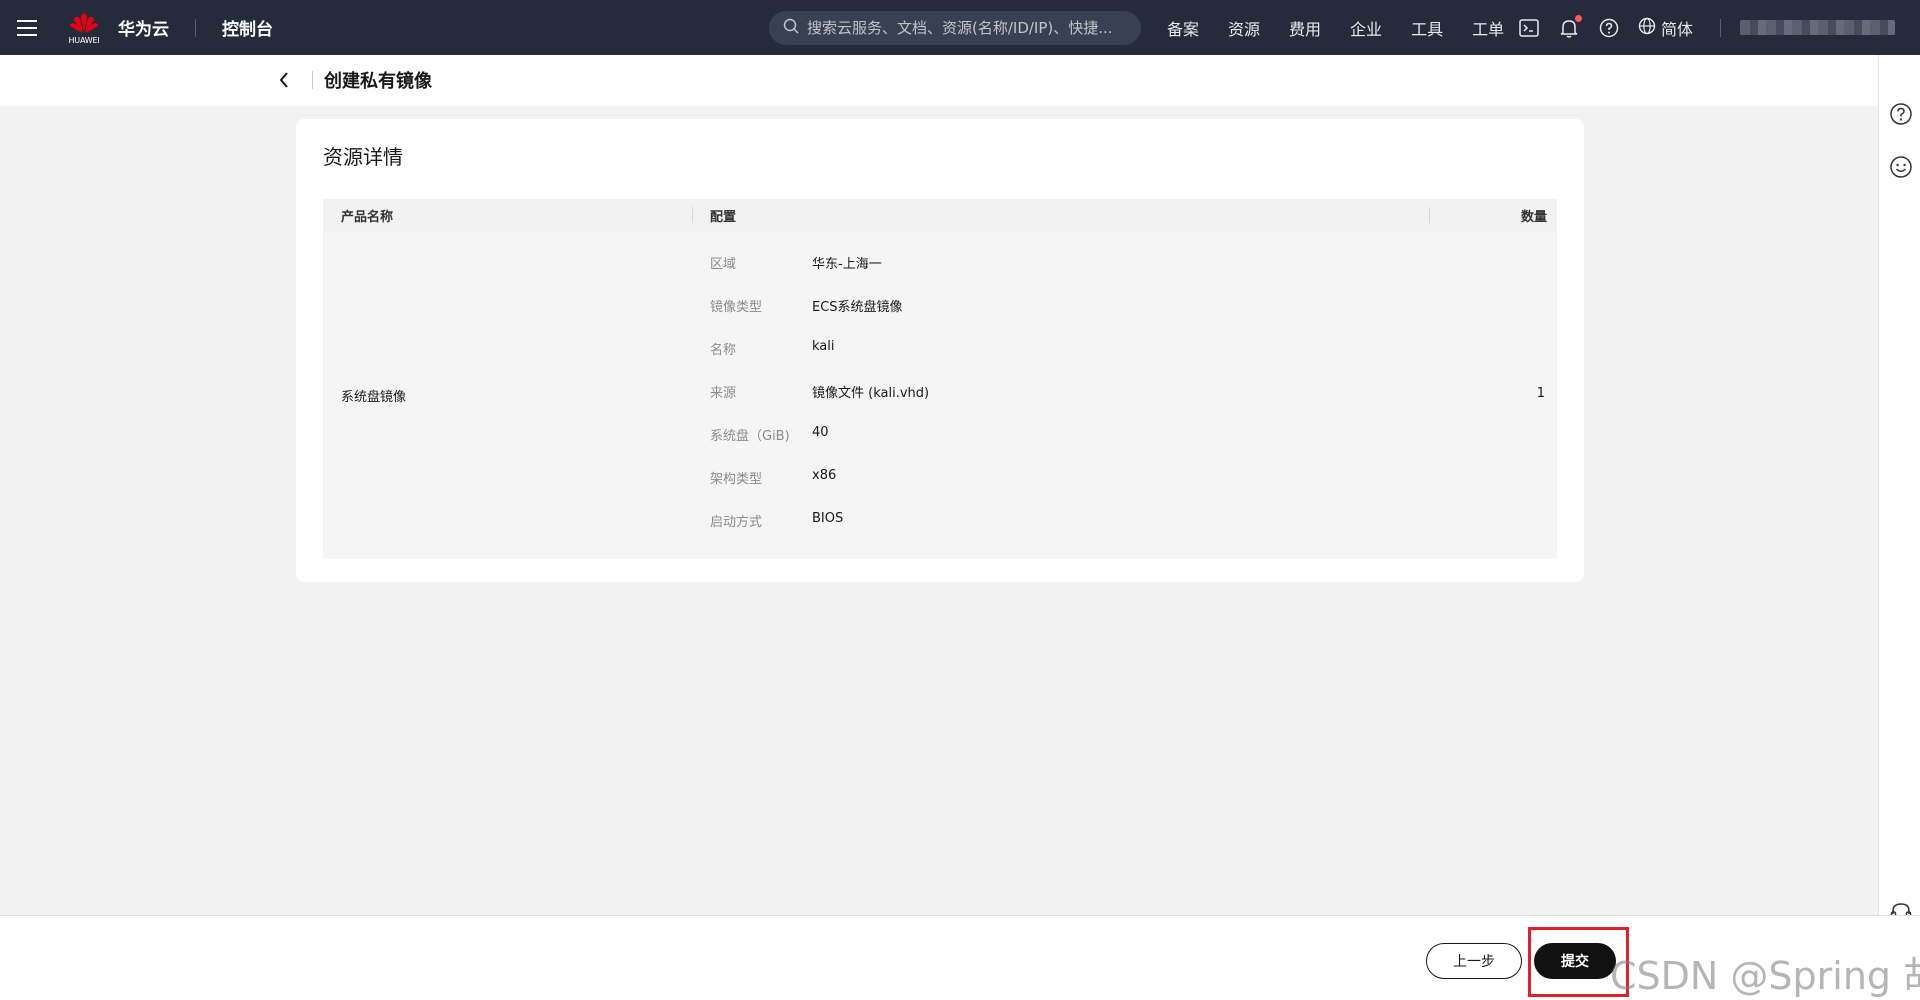  I want to click on config-item-region: 区域 华东-上海一, so click(819, 274).